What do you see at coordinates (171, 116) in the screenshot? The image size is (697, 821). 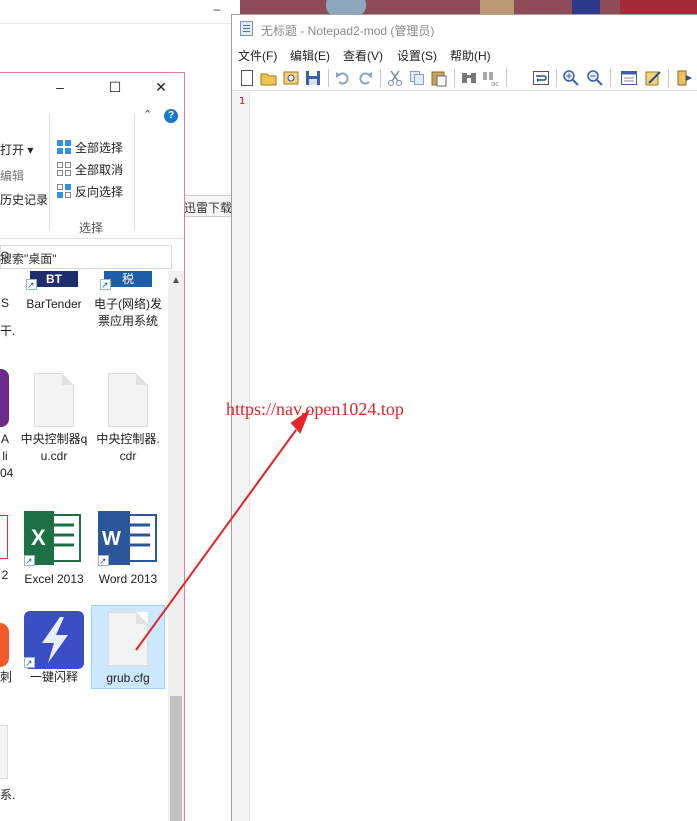 I see `help-icon: ?` at bounding box center [171, 116].